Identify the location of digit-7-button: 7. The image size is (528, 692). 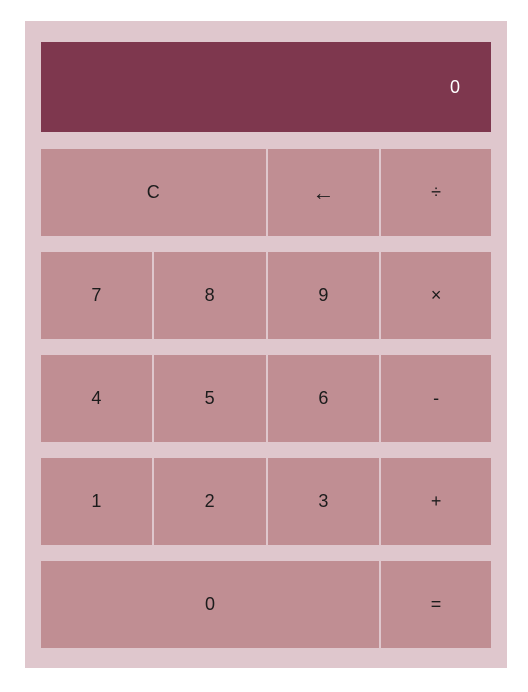
(97, 295).